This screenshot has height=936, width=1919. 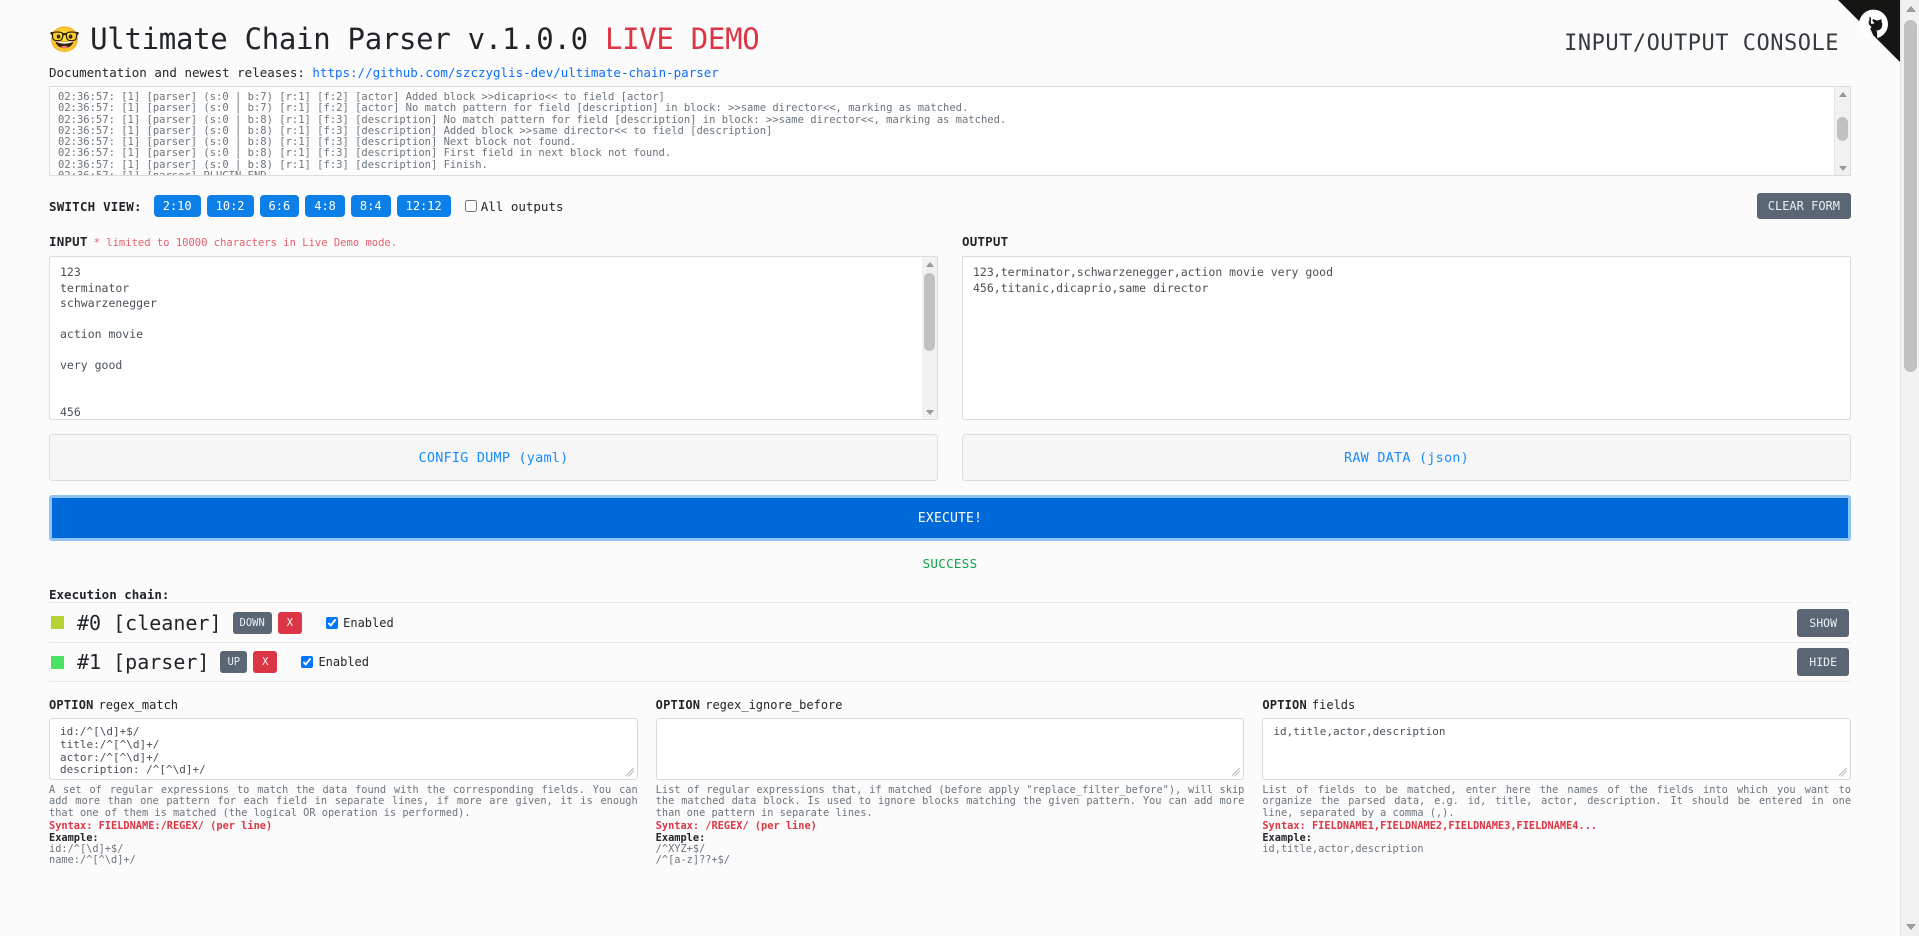 I want to click on chain-visibility-button: HIDE, so click(x=1823, y=662).